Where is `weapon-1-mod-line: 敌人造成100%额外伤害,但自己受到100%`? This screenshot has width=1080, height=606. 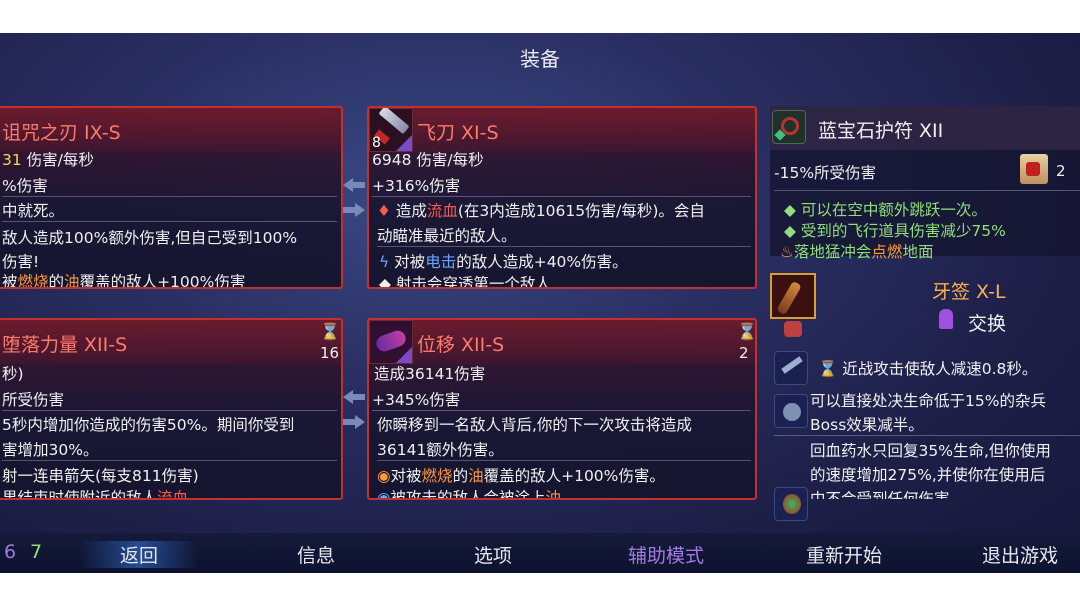
weapon-1-mod-line: 敌人造成100%额外伤害,但自己受到100% is located at coordinates (150, 238).